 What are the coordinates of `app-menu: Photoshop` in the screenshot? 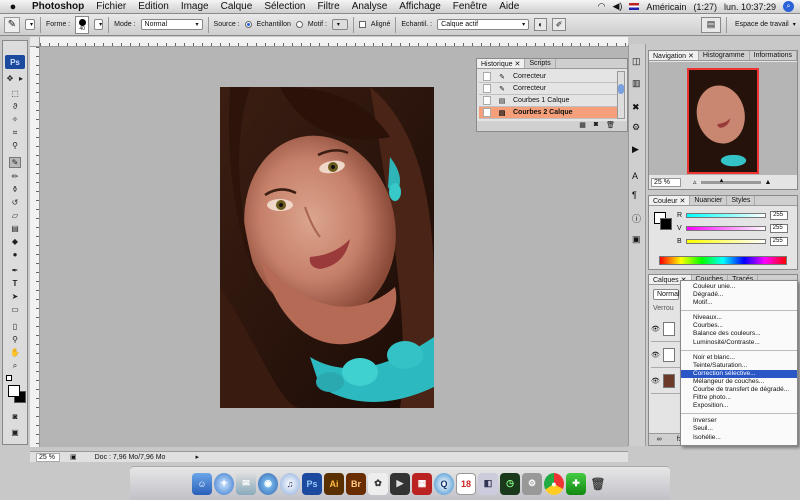 It's located at (58, 6).